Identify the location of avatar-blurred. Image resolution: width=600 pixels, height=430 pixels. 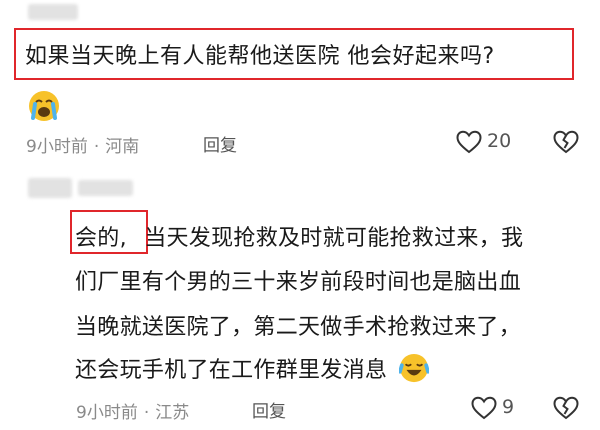
(50, 188).